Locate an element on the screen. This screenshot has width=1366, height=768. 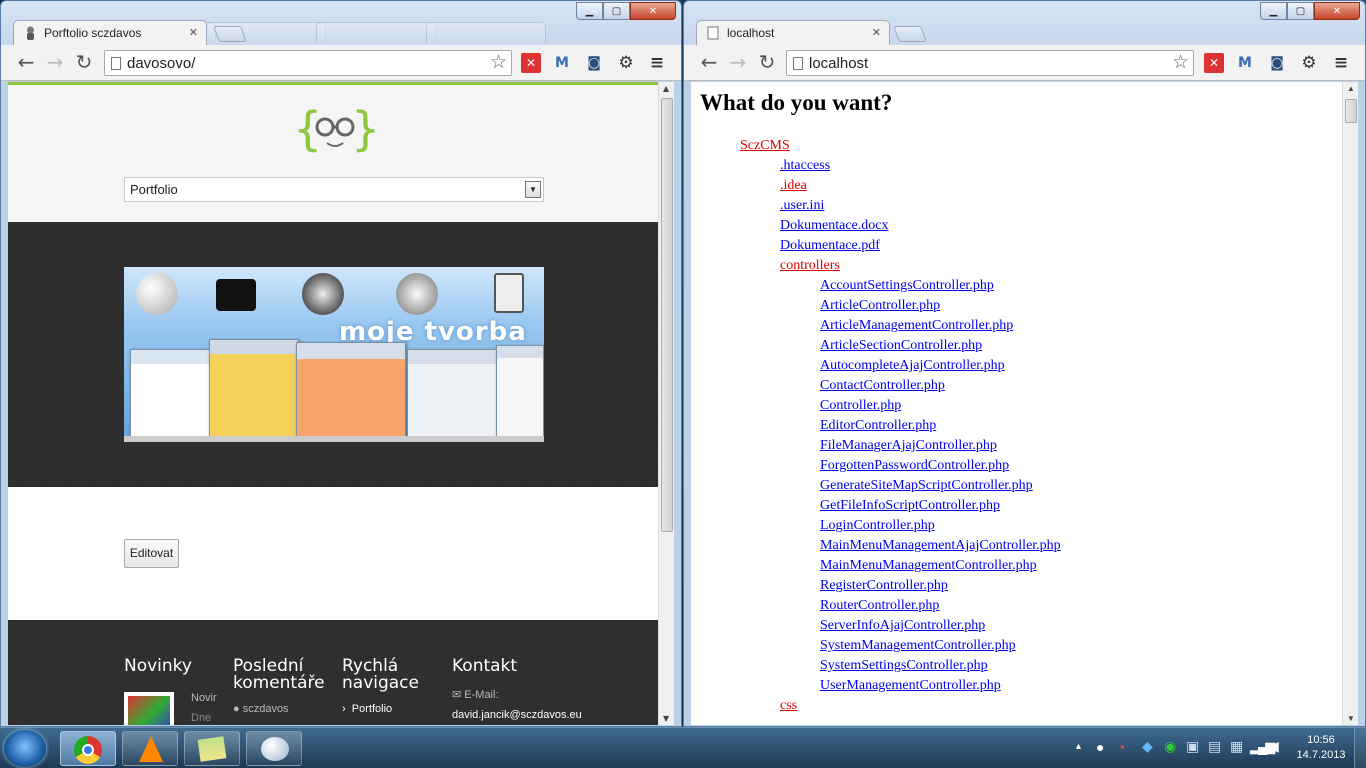
file-link: .htaccess is located at coordinates (805, 166).